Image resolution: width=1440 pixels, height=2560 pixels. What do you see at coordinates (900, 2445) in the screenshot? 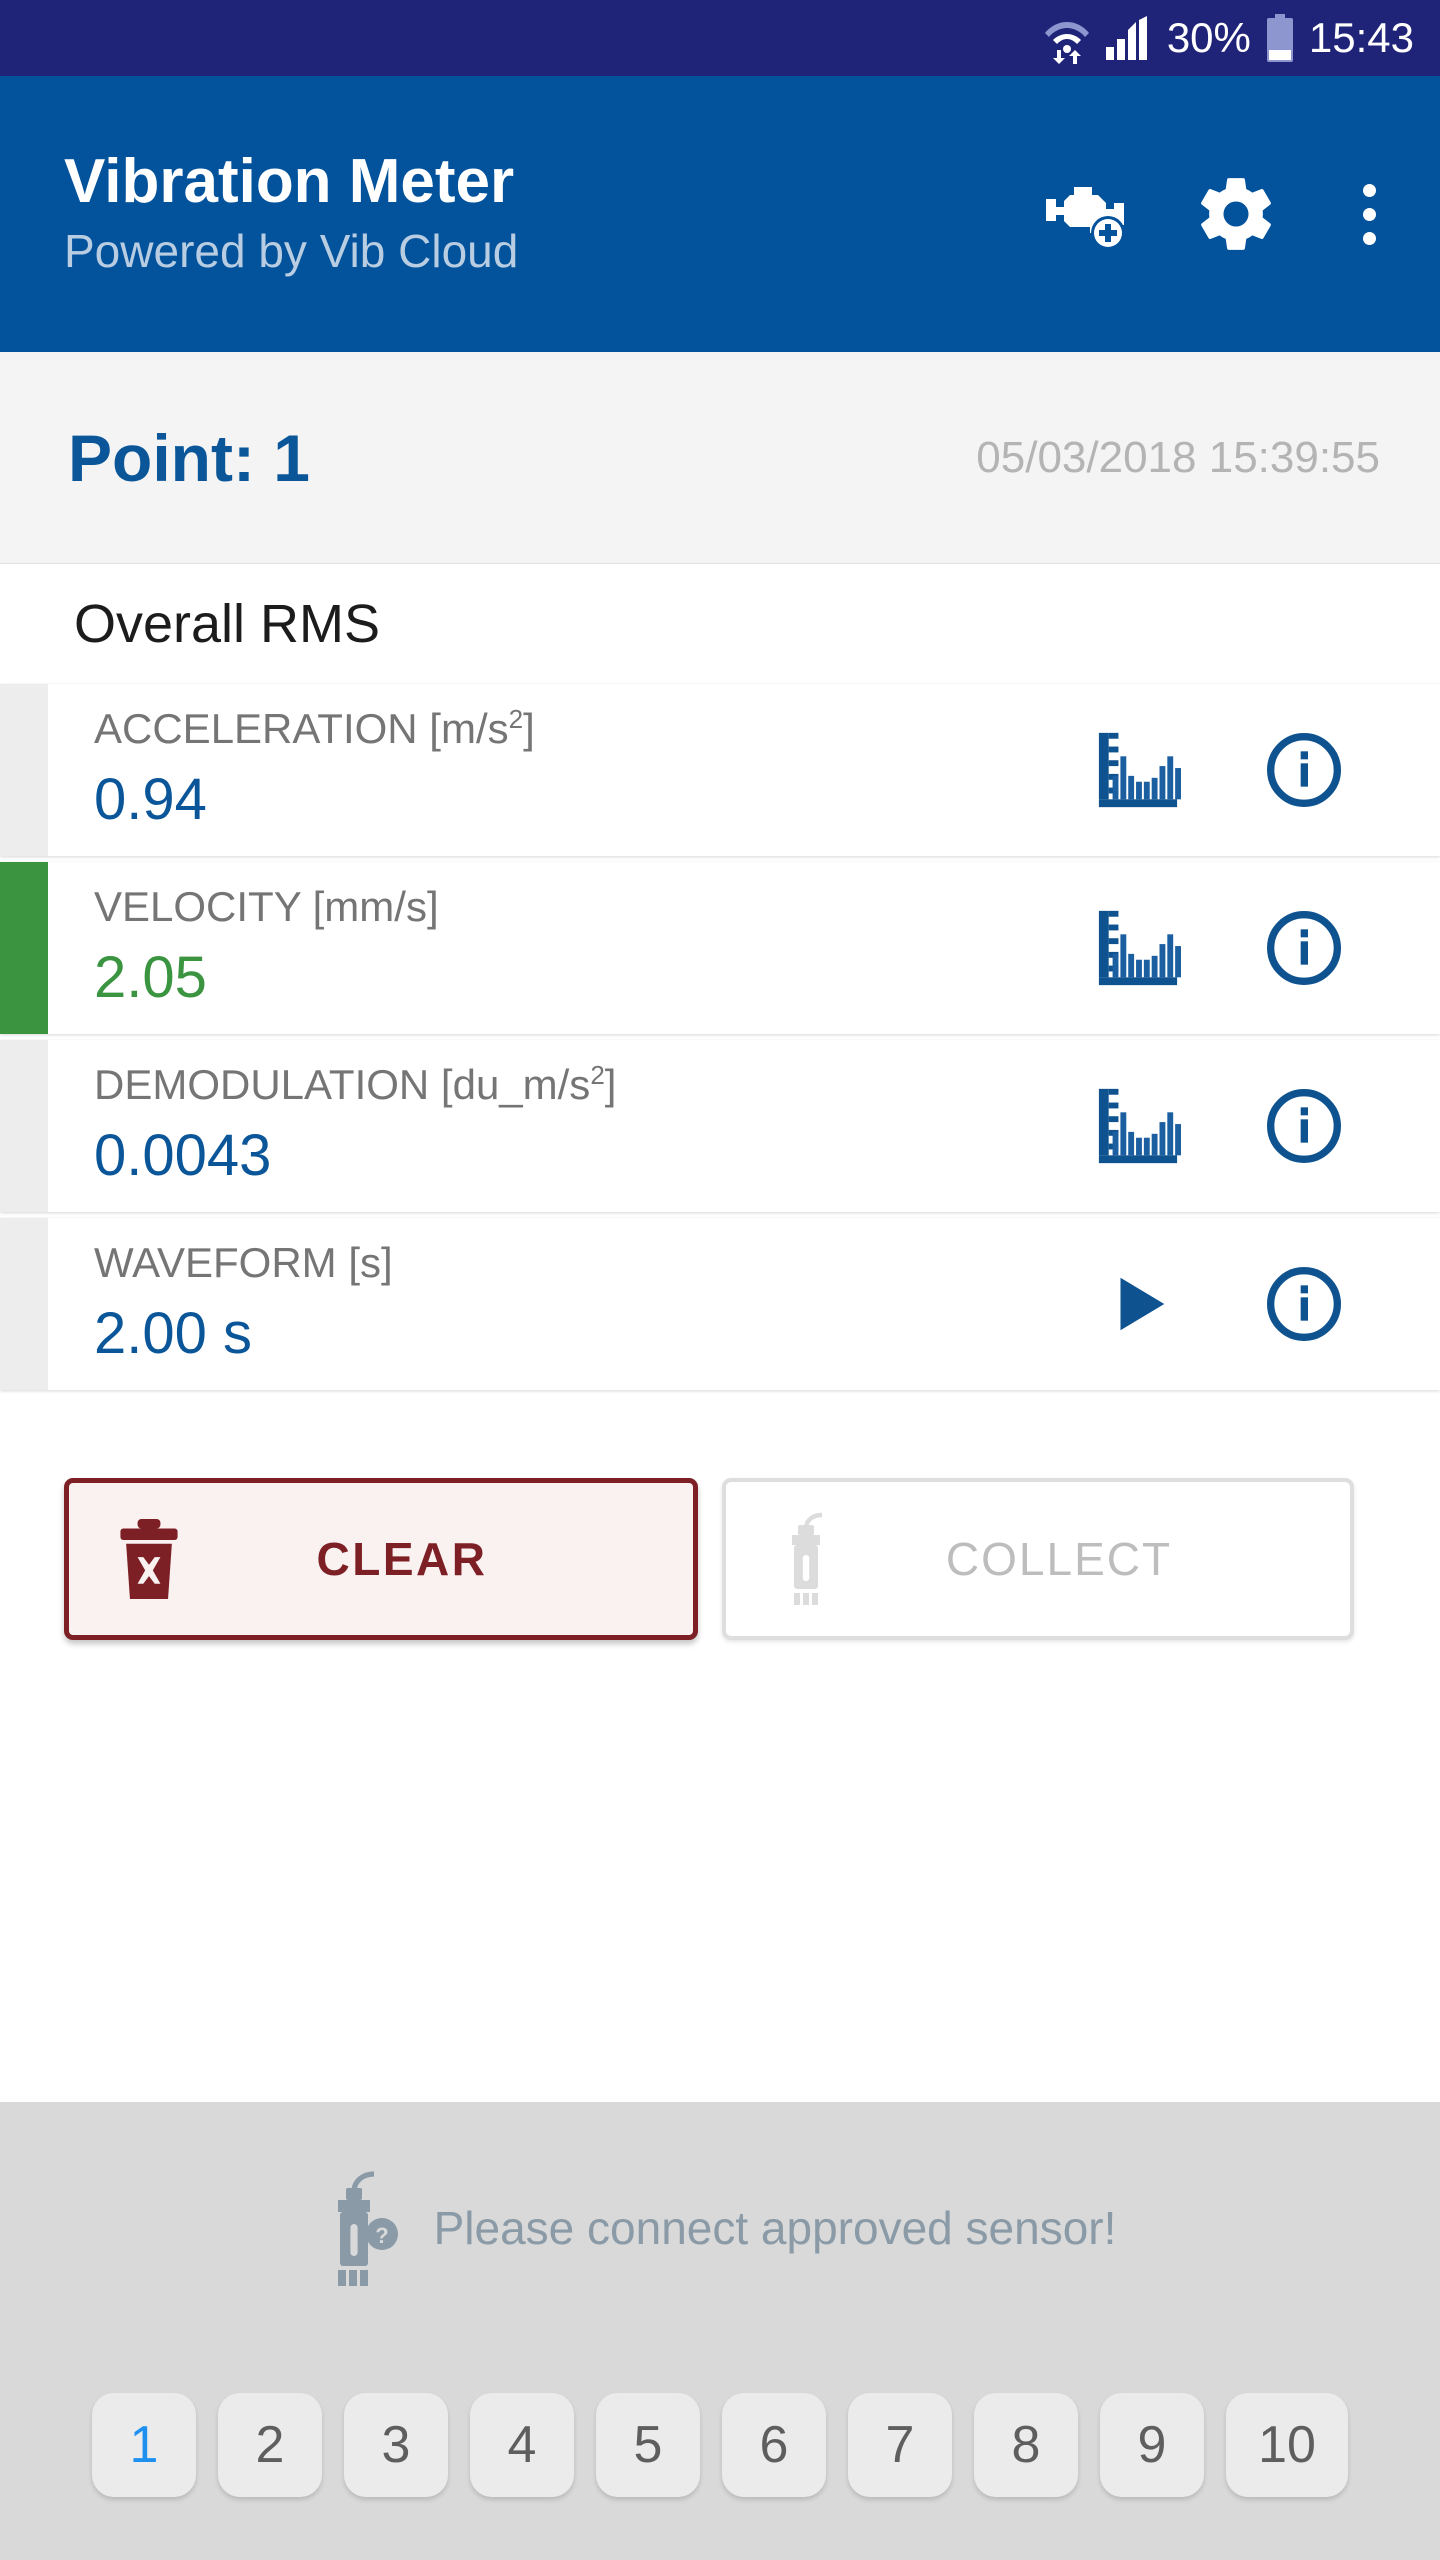
I see `pager-item-7: 7` at bounding box center [900, 2445].